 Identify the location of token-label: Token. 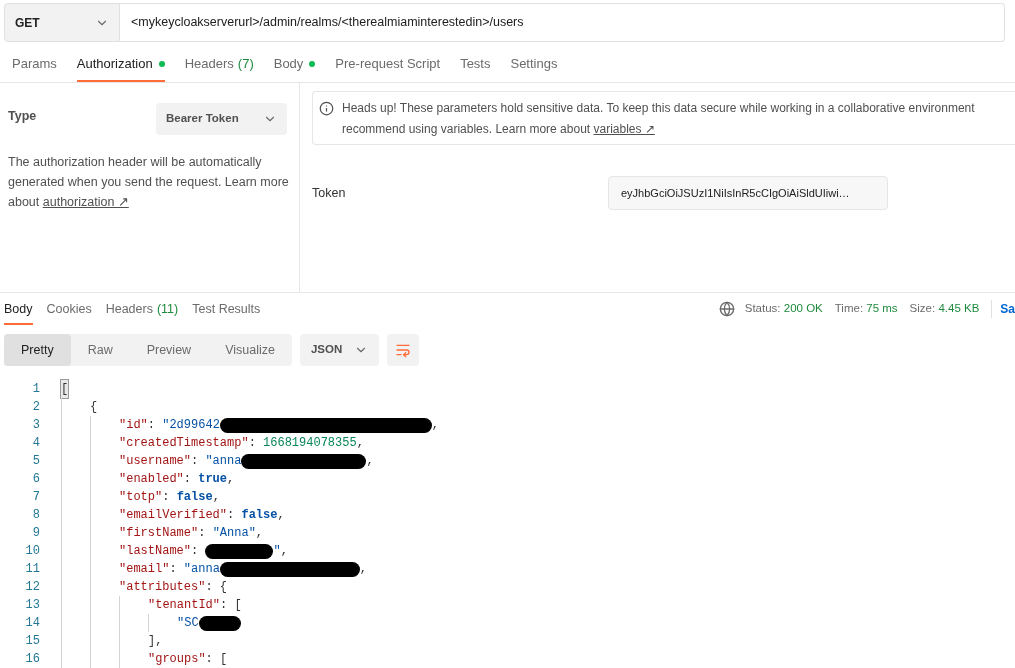
(329, 193).